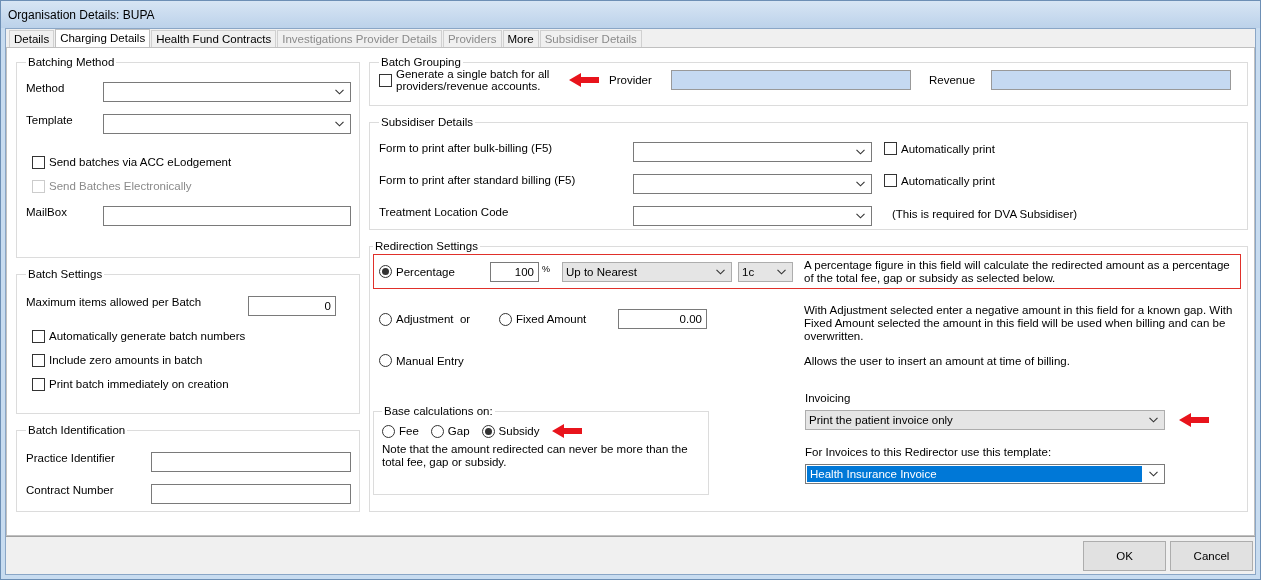  Describe the element at coordinates (46, 88) in the screenshot. I see `field-label: Method` at that location.